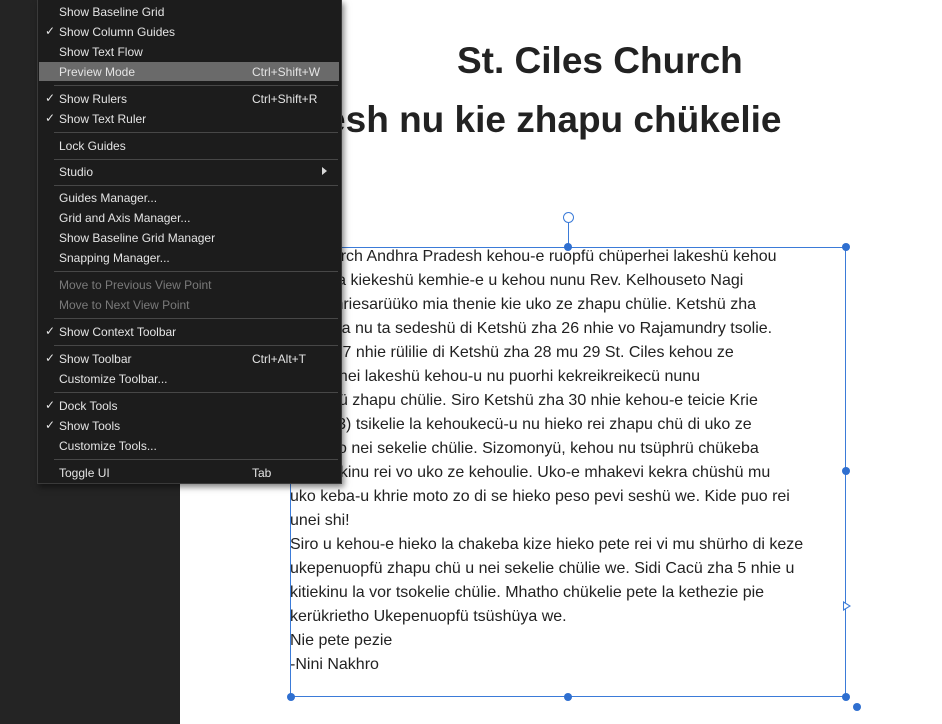 This screenshot has height=724, width=942. I want to click on menu-item-label: Move to Next View Point, so click(124, 305).